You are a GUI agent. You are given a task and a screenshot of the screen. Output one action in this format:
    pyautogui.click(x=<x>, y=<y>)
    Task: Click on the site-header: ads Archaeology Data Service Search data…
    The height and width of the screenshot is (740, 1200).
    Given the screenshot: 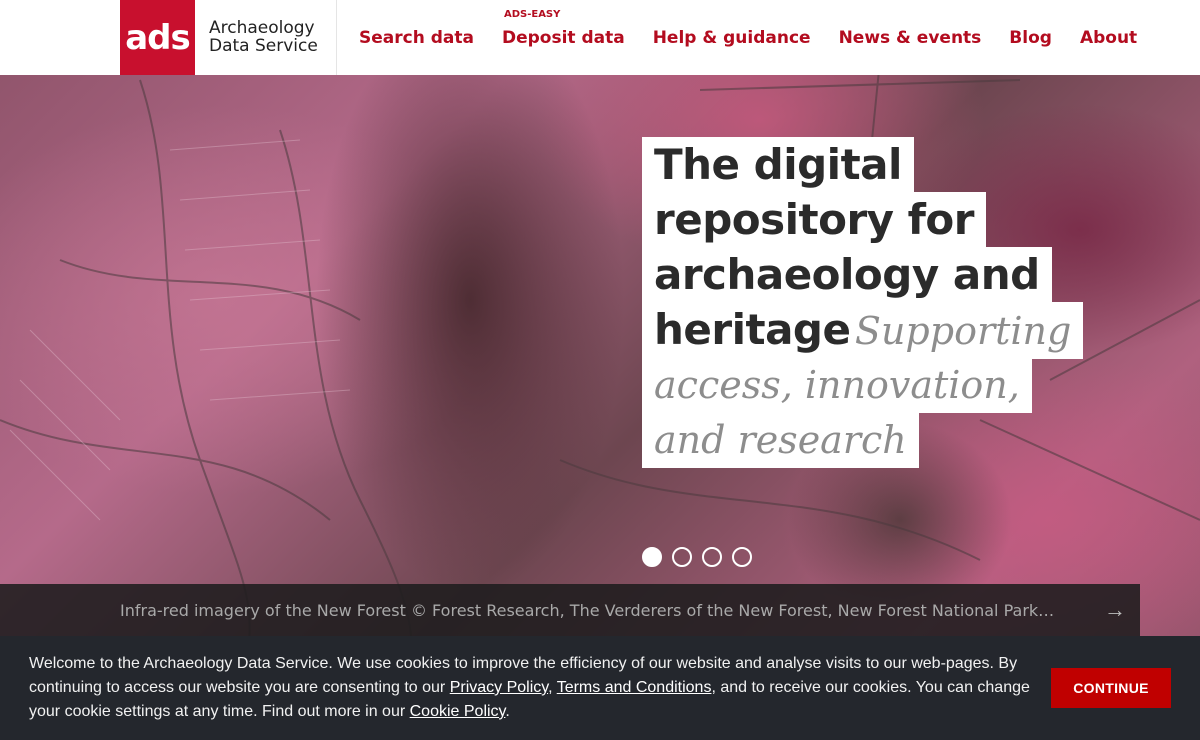 What is the action you would take?
    pyautogui.click(x=600, y=37)
    